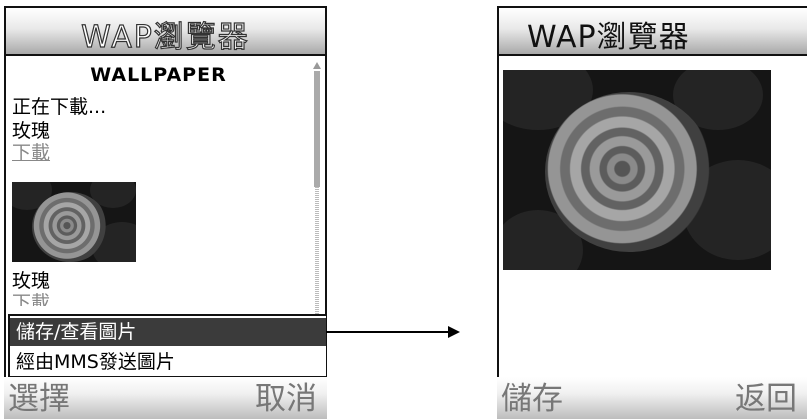 This screenshot has height=419, width=807. What do you see at coordinates (454, 332) in the screenshot?
I see `arrow-head` at bounding box center [454, 332].